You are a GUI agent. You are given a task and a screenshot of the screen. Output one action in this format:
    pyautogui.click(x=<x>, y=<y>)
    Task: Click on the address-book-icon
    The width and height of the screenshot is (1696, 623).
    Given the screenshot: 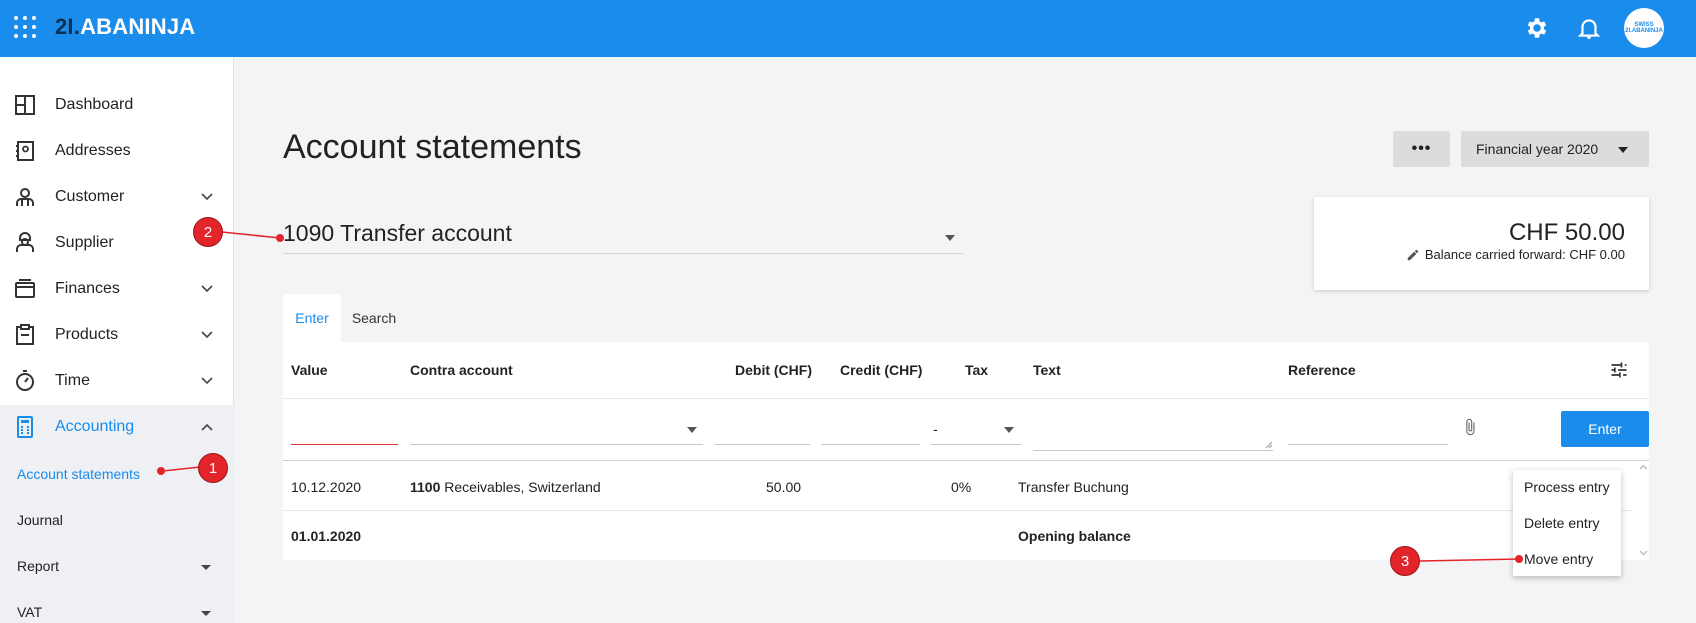 What is the action you would take?
    pyautogui.click(x=25, y=151)
    